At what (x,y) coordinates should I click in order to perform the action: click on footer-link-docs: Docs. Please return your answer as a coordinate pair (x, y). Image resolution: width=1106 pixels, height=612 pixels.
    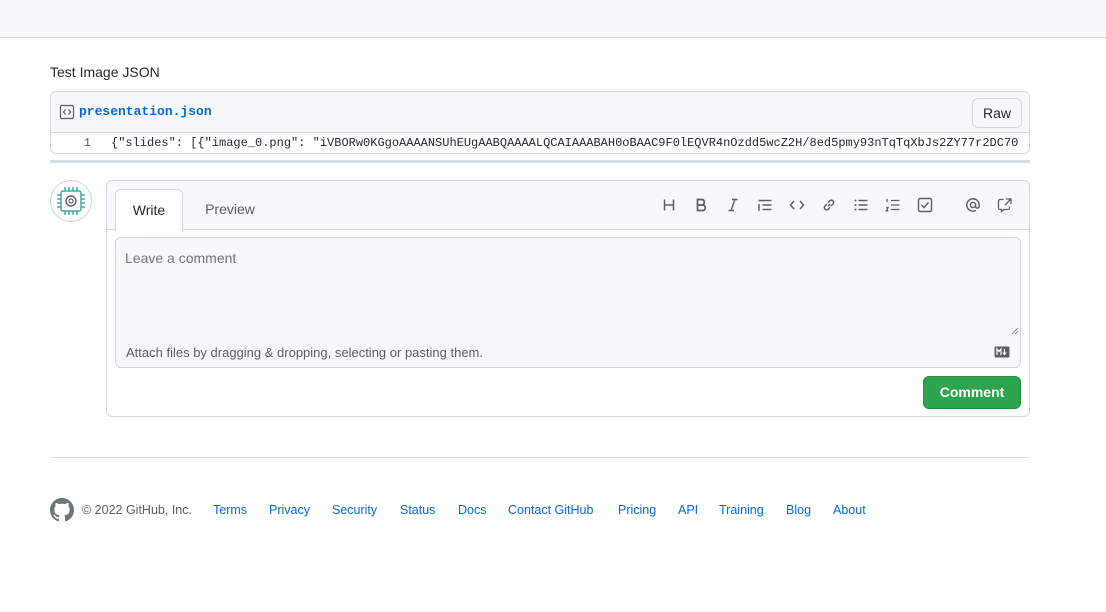
    Looking at the image, I should click on (472, 510).